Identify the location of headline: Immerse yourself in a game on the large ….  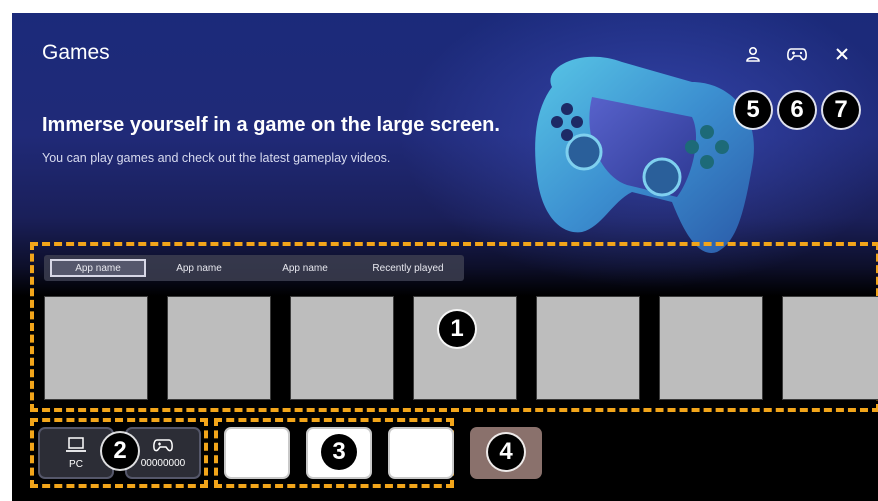
(271, 125).